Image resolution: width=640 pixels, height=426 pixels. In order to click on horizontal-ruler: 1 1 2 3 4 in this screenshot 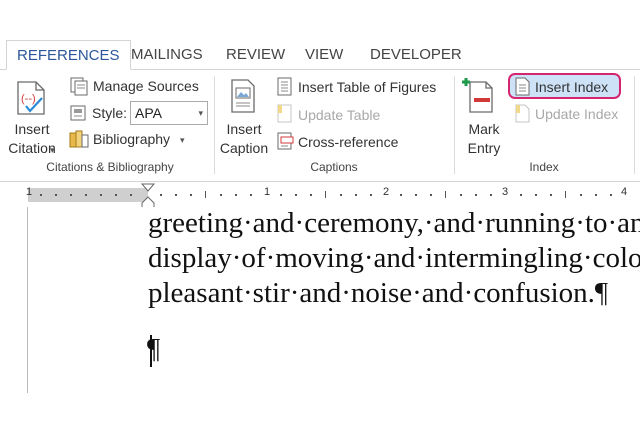, I will do `click(320, 196)`.